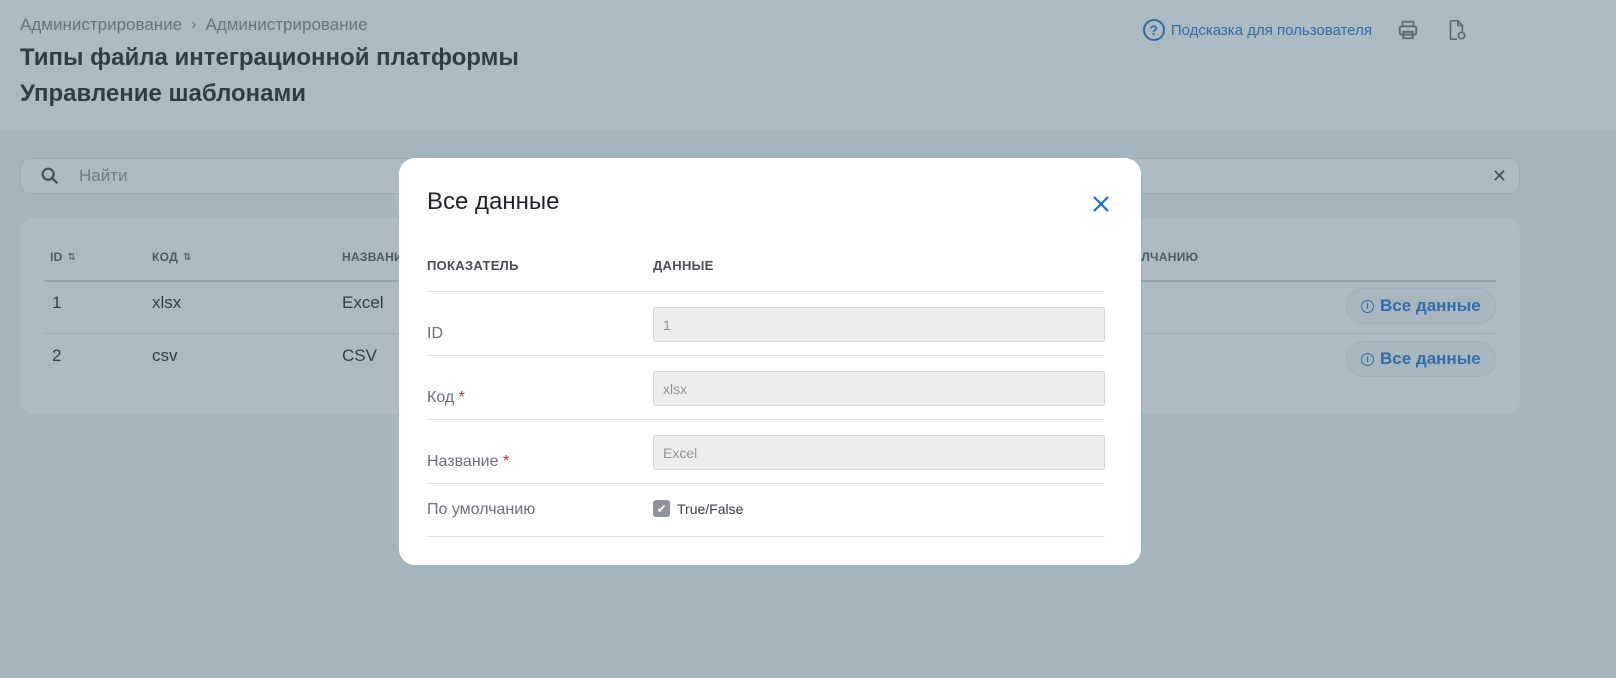 The image size is (1616, 678). Describe the element at coordinates (710, 508) in the screenshot. I see `checkbox-label: True/False` at that location.